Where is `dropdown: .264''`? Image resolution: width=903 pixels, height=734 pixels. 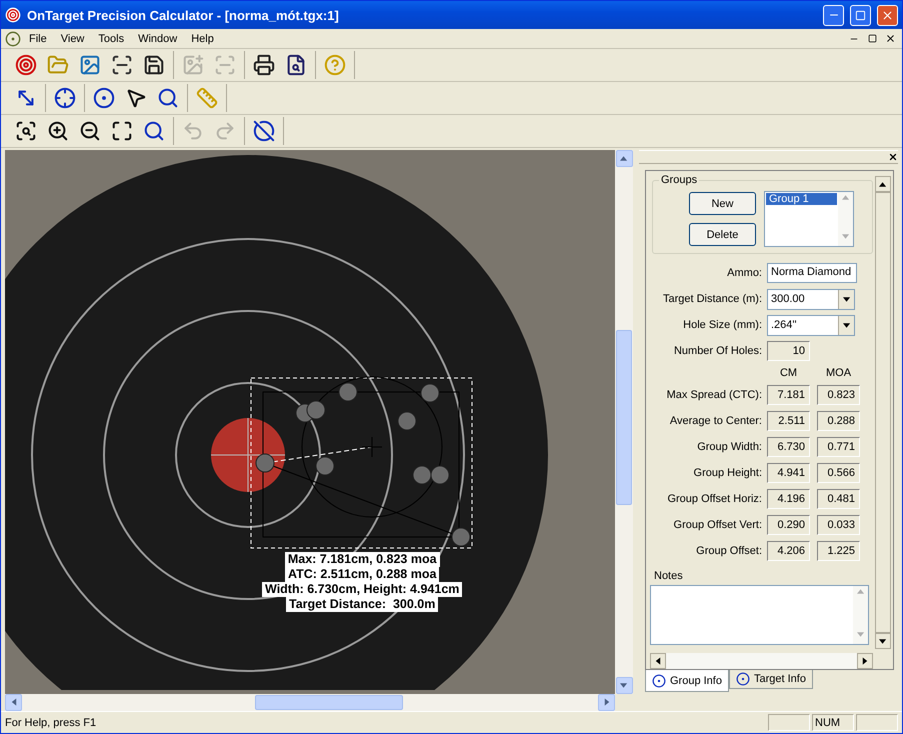 dropdown: .264'' is located at coordinates (811, 325).